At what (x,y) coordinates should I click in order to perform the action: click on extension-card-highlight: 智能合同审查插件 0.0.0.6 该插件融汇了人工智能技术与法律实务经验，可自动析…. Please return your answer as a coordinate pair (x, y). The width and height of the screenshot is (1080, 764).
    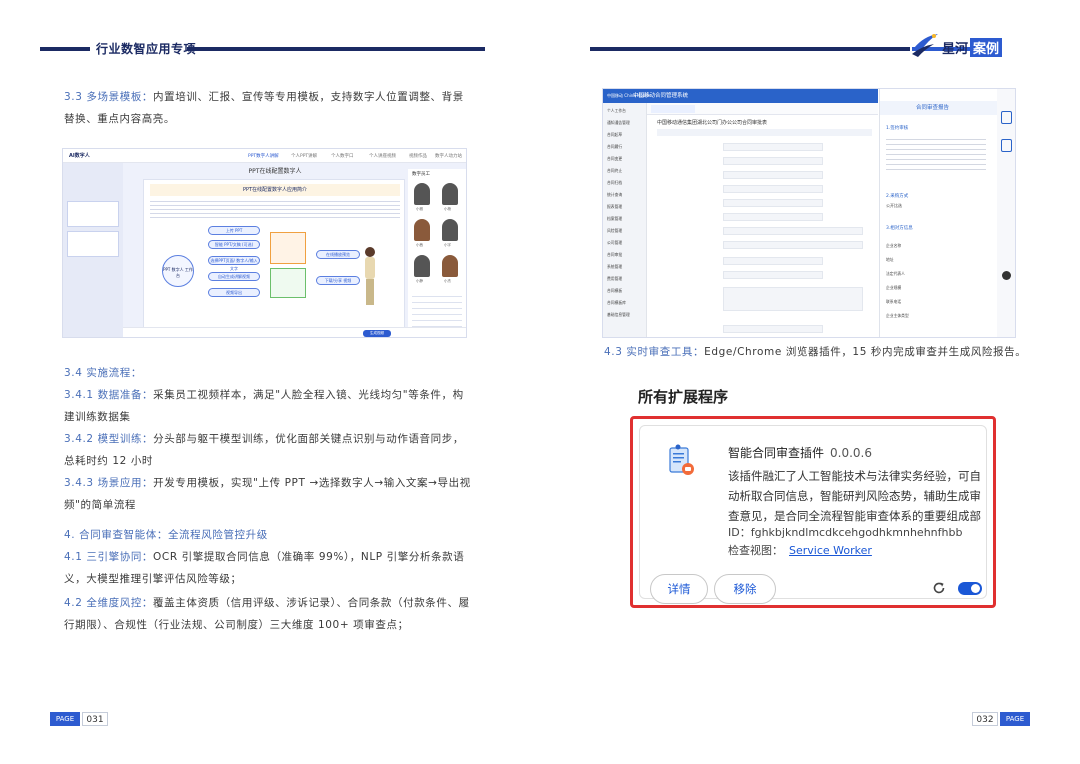
    Looking at the image, I should click on (813, 512).